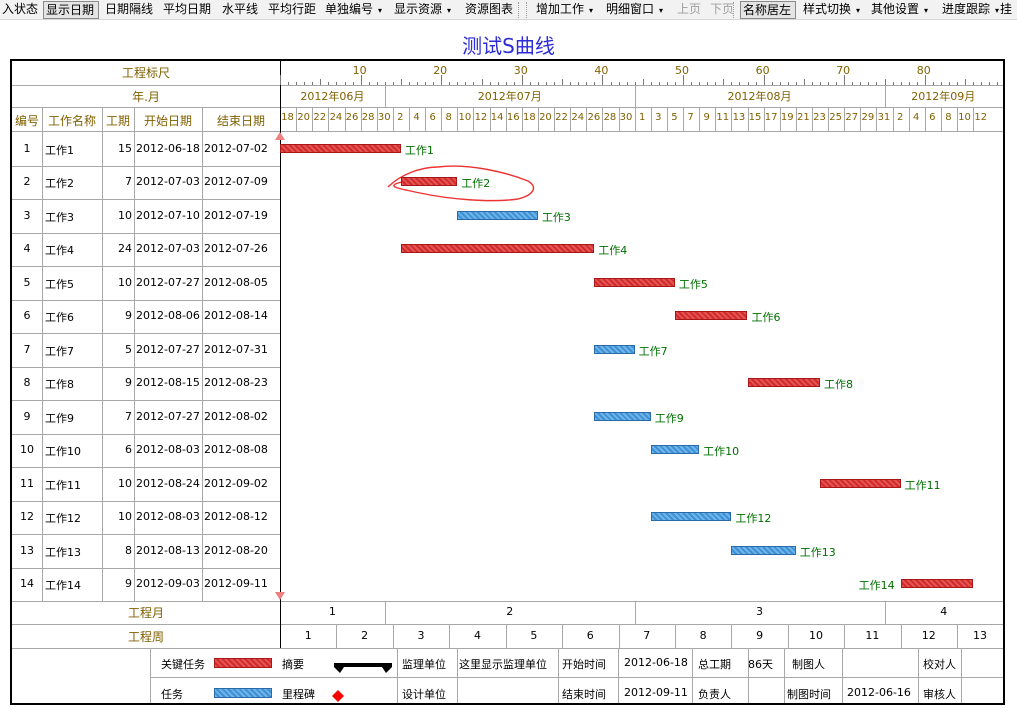 The height and width of the screenshot is (711, 1017). I want to click on project-week-cell: 13, so click(980, 635).